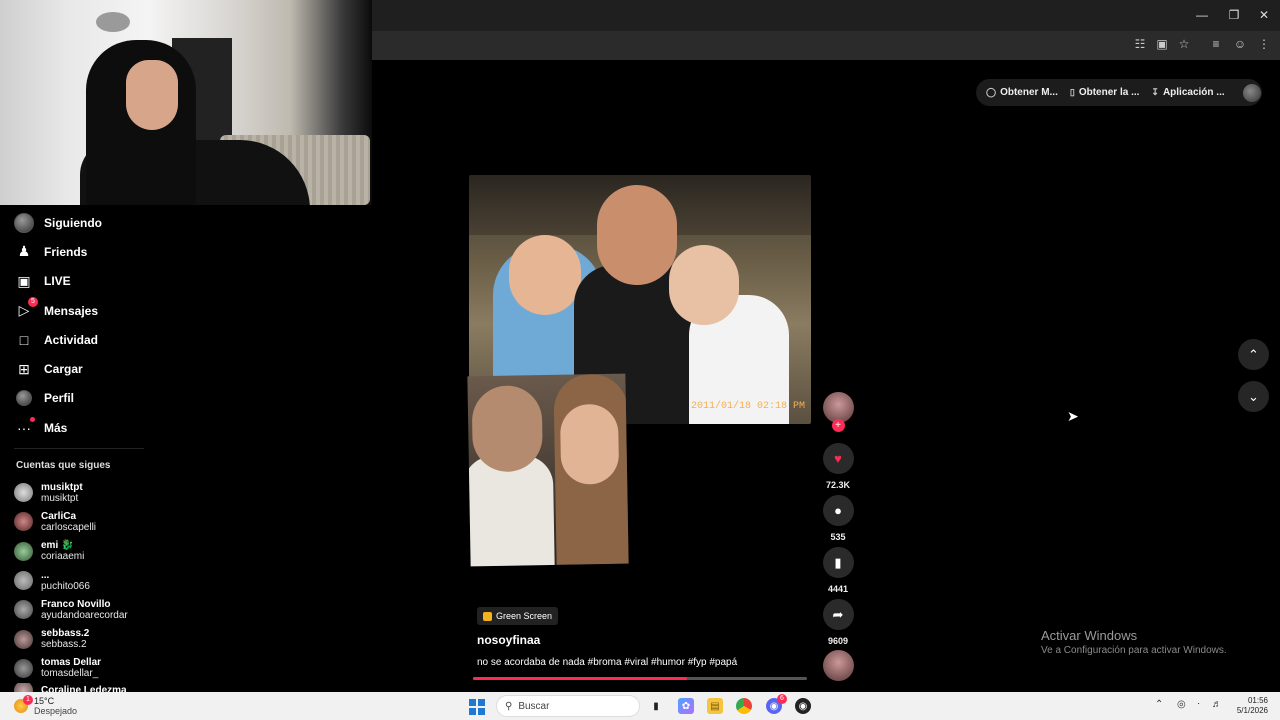 This screenshot has height=720, width=1280. Describe the element at coordinates (1159, 704) in the screenshot. I see `show-hidden-icons-icon: ⌃` at that location.